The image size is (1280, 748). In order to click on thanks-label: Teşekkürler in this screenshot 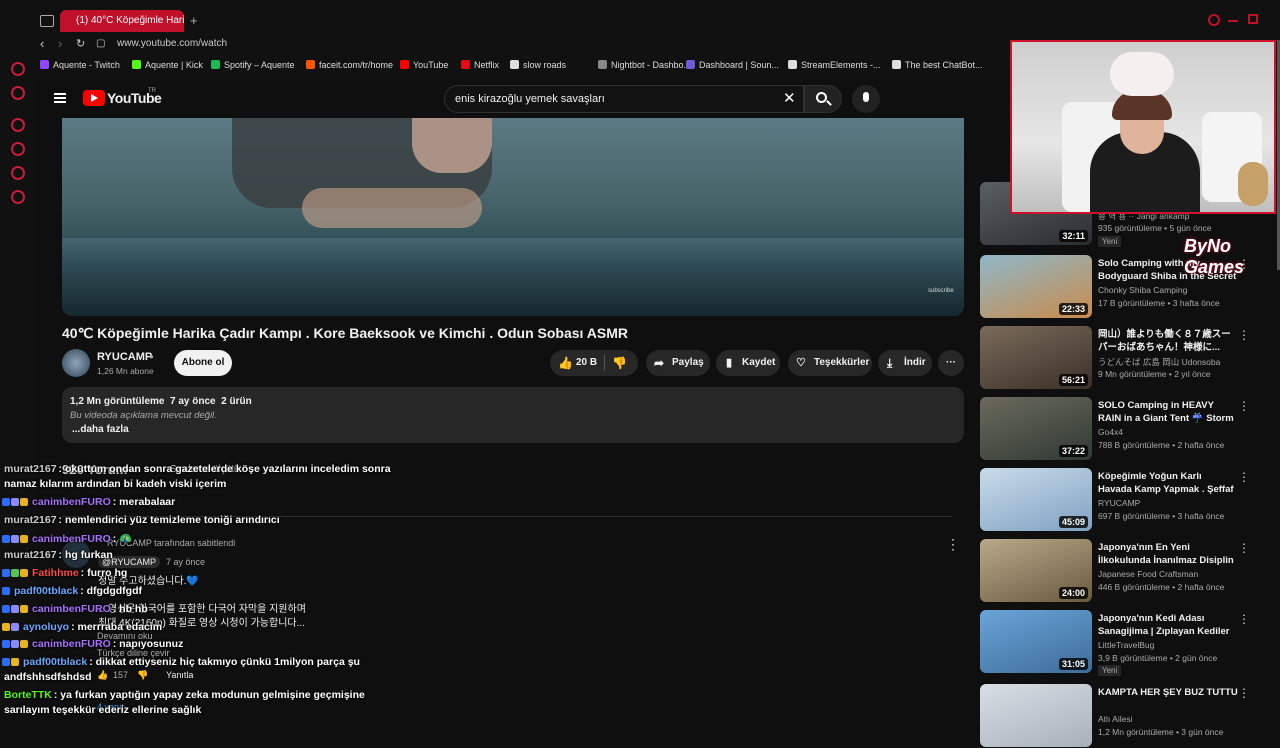, I will do `click(842, 362)`.